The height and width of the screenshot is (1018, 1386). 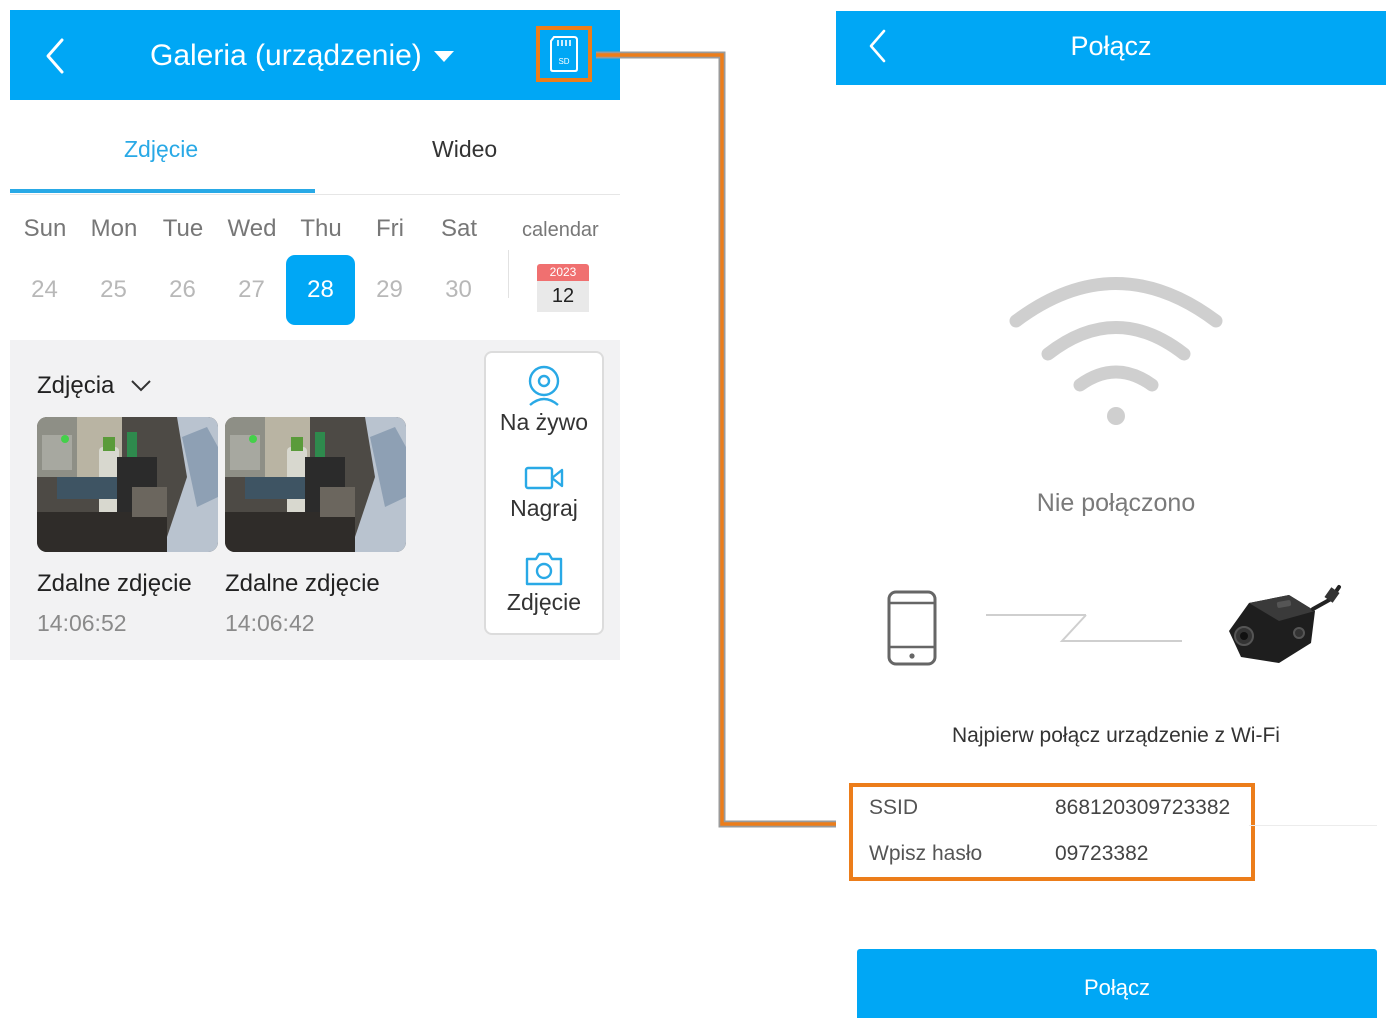 I want to click on chevron-left-icon, so click(x=55, y=56).